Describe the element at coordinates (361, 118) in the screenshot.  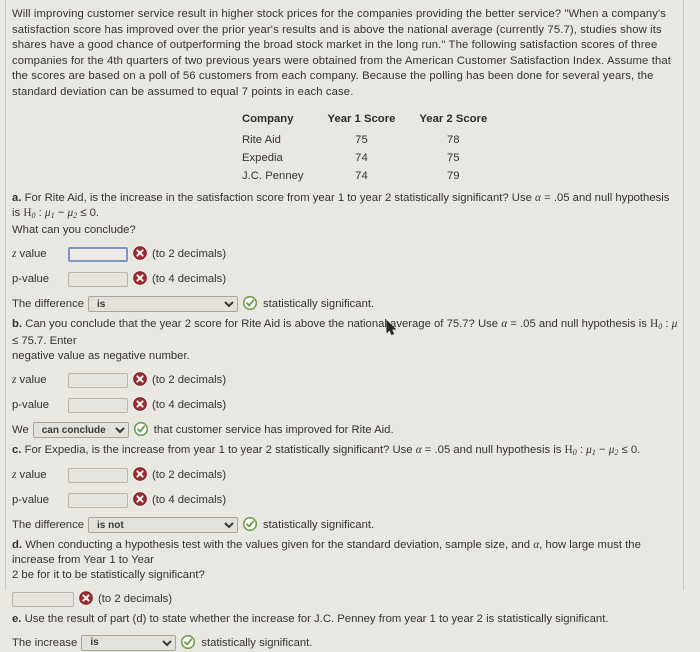
I see `column-header-year-1-score: Year 1 Score` at that location.